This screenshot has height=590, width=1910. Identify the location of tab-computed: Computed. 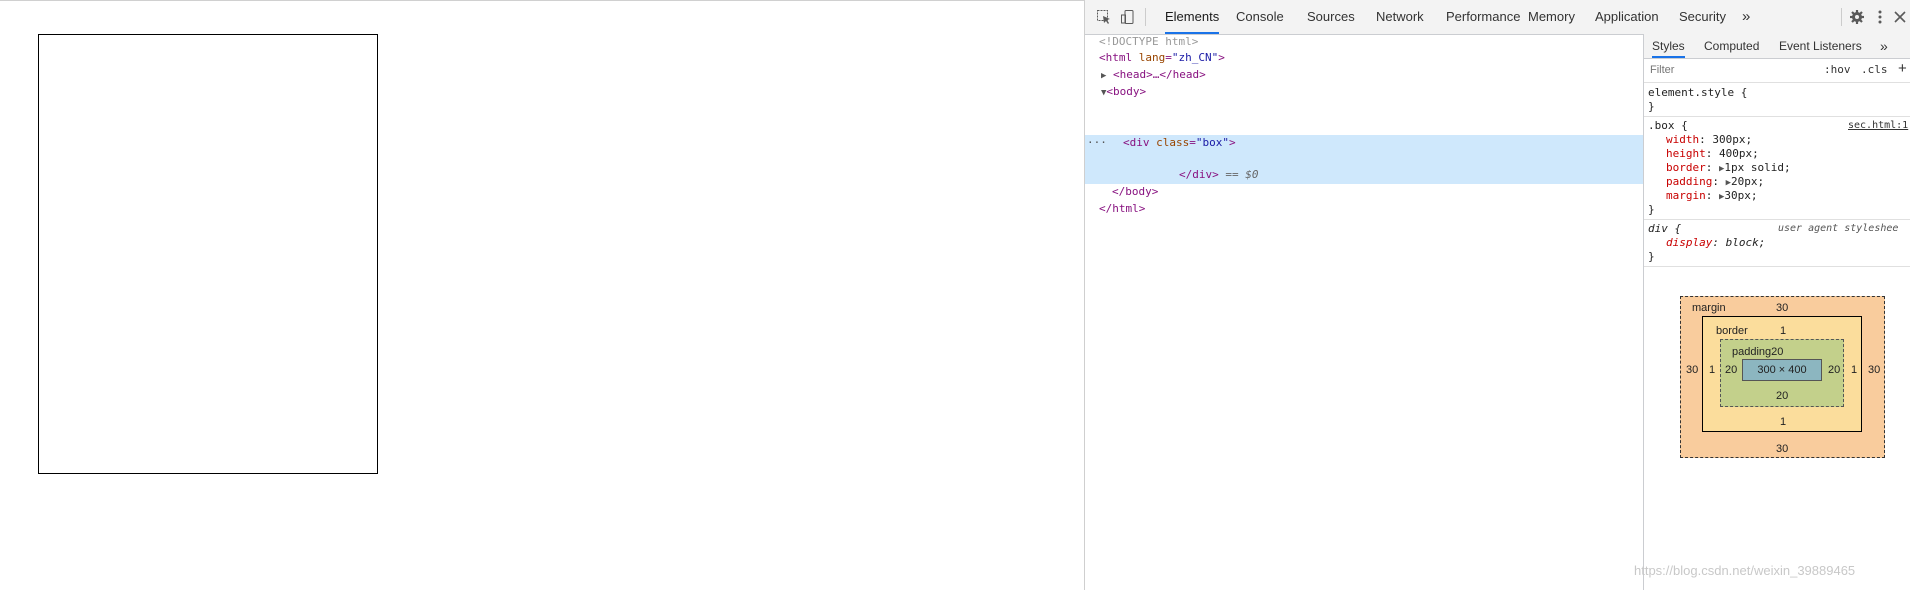
(1731, 46).